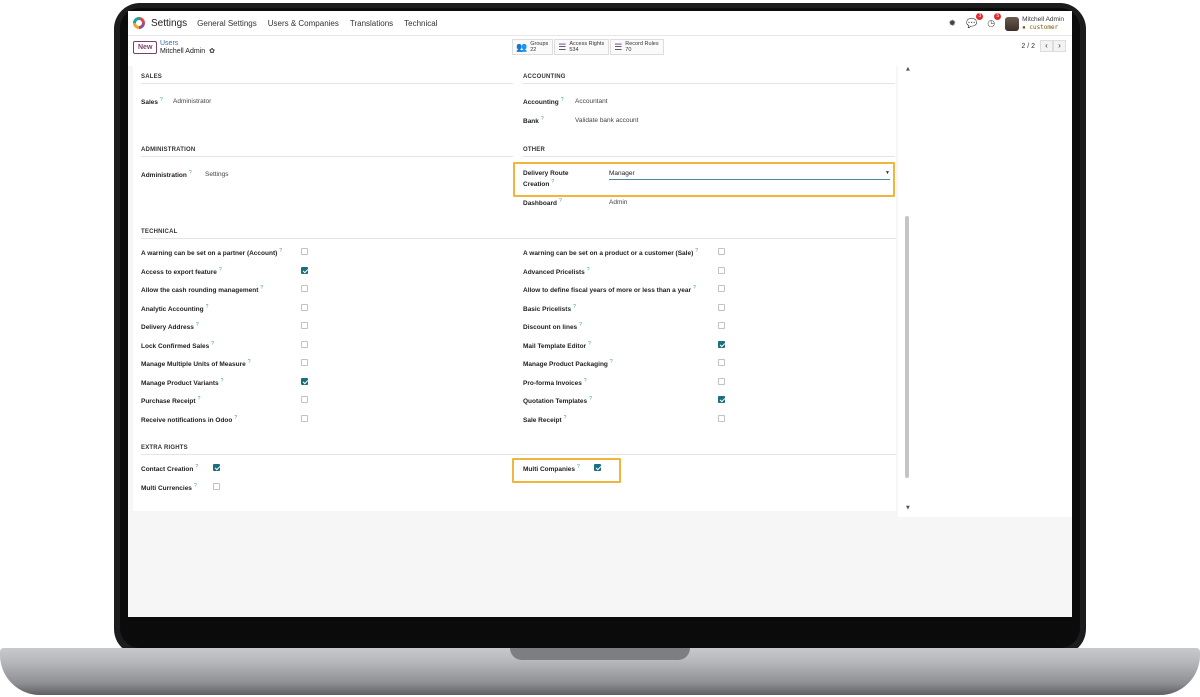 The width and height of the screenshot is (1200, 697). I want to click on breadcrumb: Users Mitchell Admin ✿, so click(187, 48).